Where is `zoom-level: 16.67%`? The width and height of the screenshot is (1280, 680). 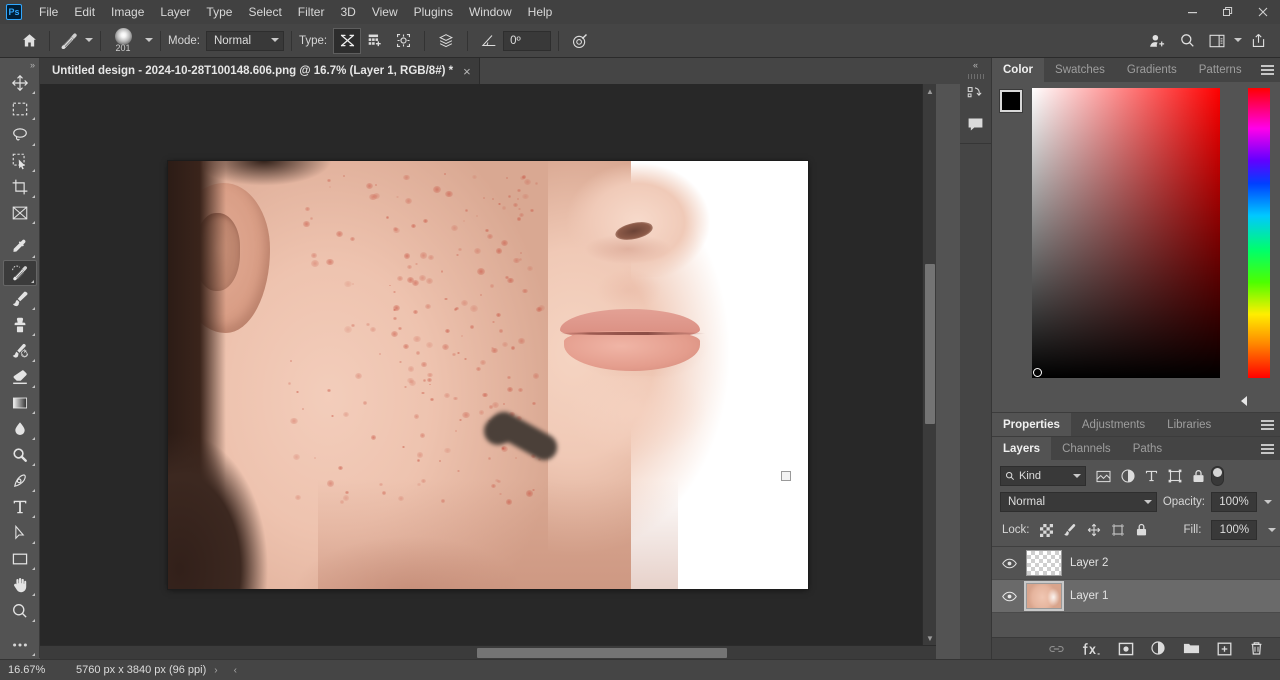 zoom-level: 16.67% is located at coordinates (31, 670).